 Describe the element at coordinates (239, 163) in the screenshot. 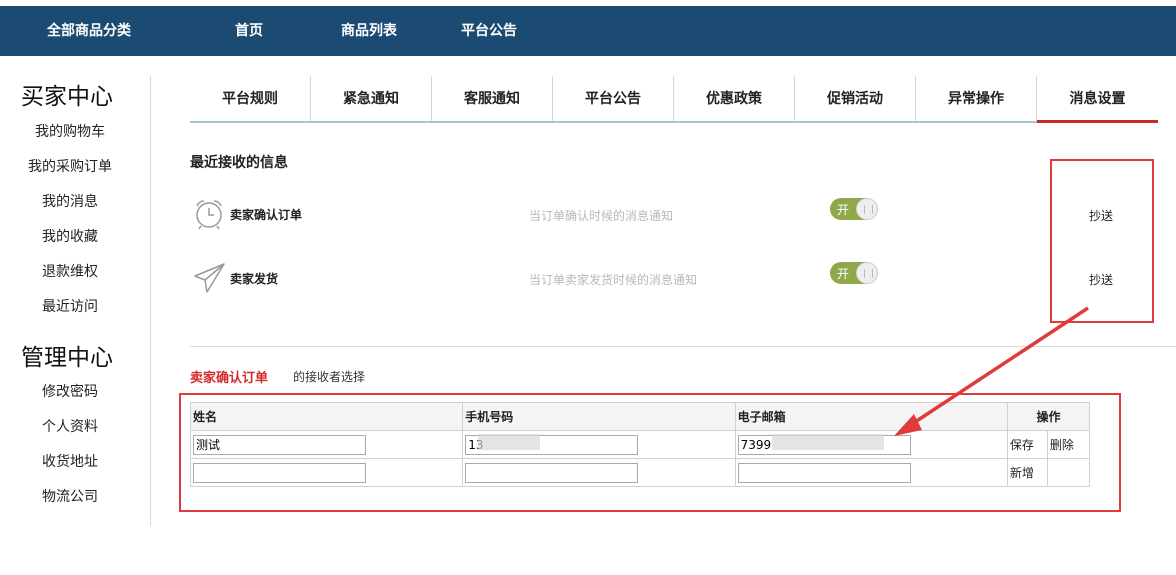

I see `section-title: 最近接收的信息` at that location.